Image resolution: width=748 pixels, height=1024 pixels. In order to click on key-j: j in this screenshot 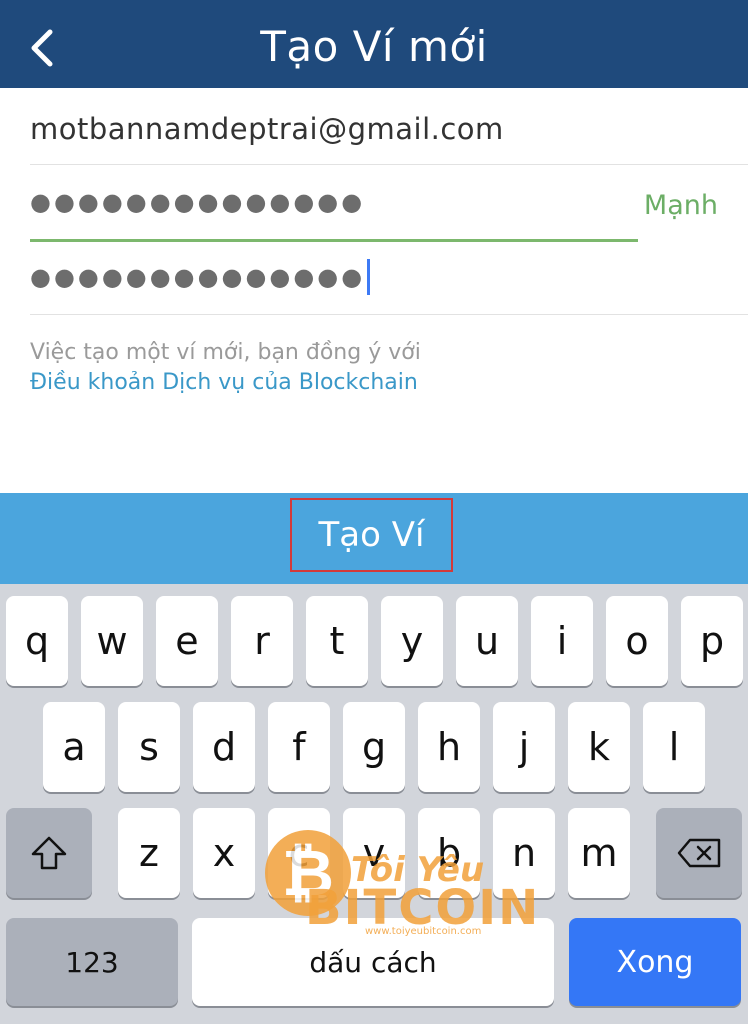, I will do `click(524, 747)`.